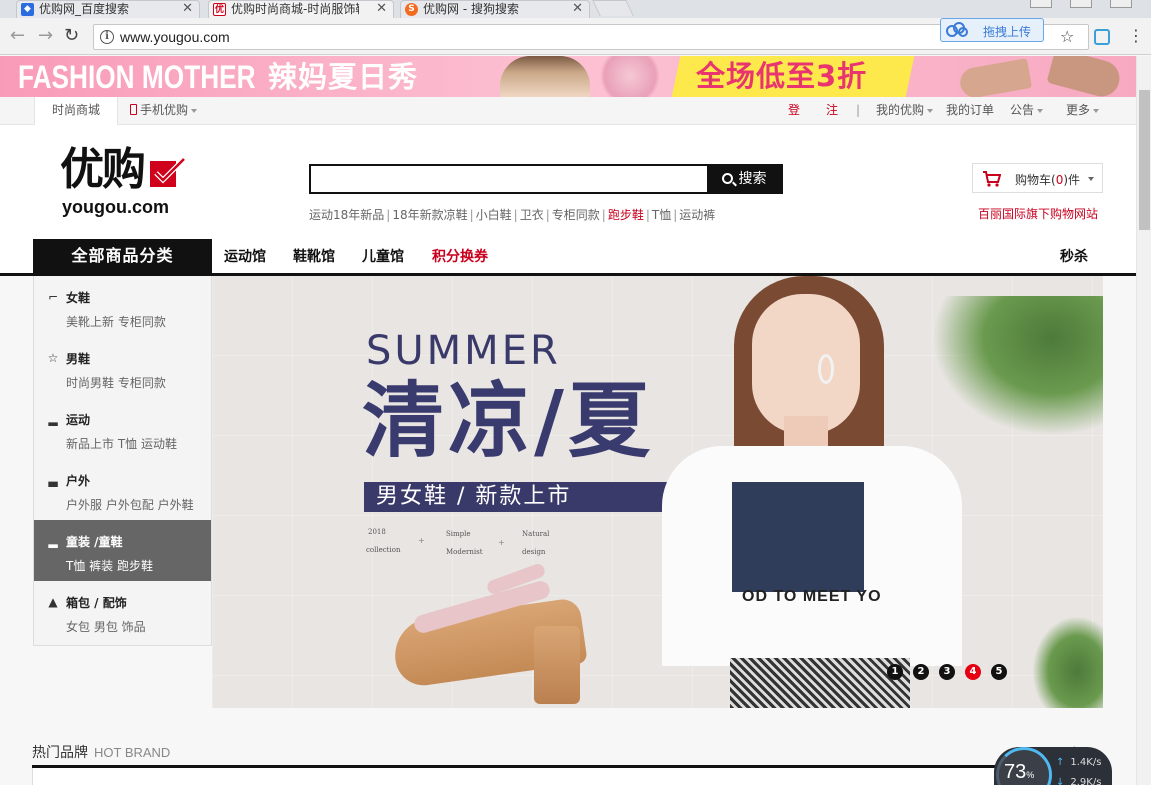 The width and height of the screenshot is (1151, 785). What do you see at coordinates (495, 9) in the screenshot?
I see `browser-tab-sogou: S 优购网 - 搜狗搜索 ✕` at bounding box center [495, 9].